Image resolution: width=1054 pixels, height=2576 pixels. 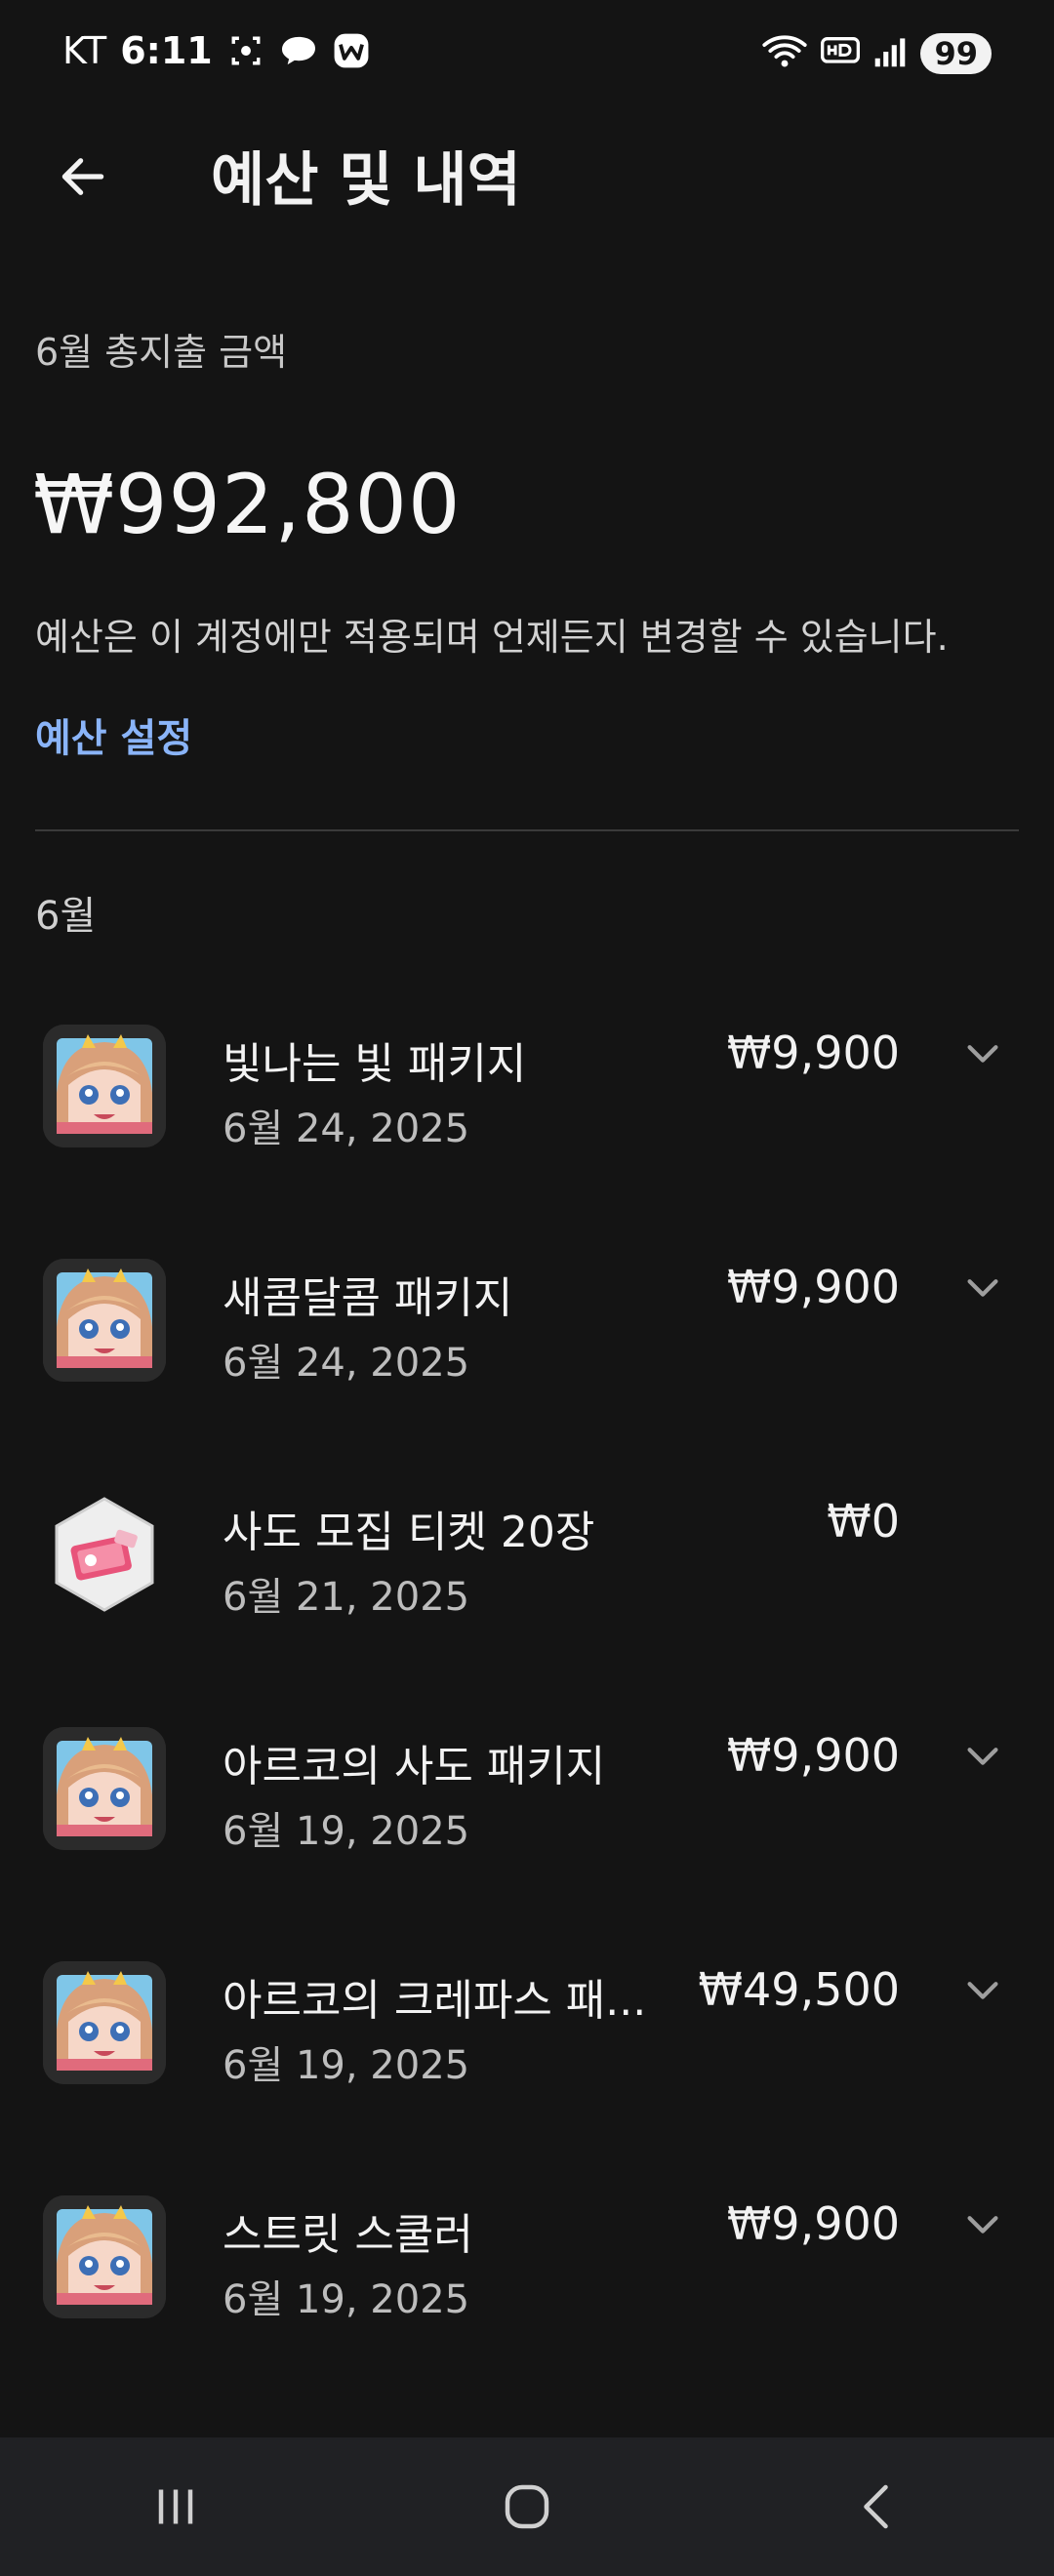 I want to click on chevron-left-icon, so click(x=876, y=2506).